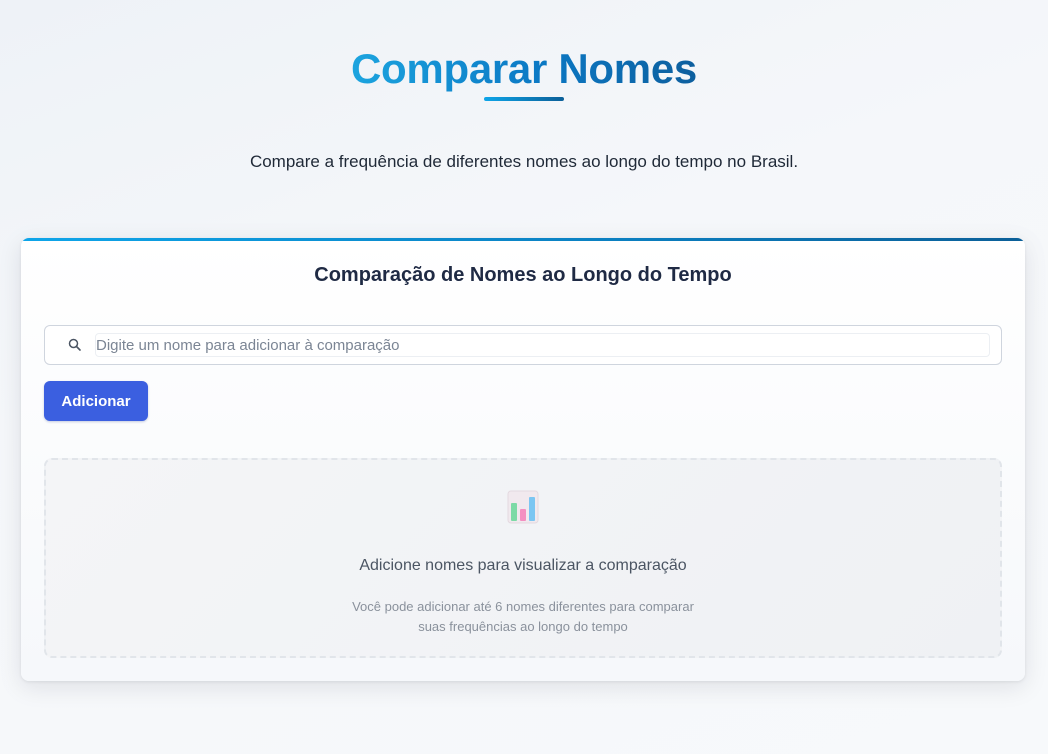  What do you see at coordinates (523, 626) in the screenshot?
I see `empty-state-description-line: suas frequências ao longo do tempo` at bounding box center [523, 626].